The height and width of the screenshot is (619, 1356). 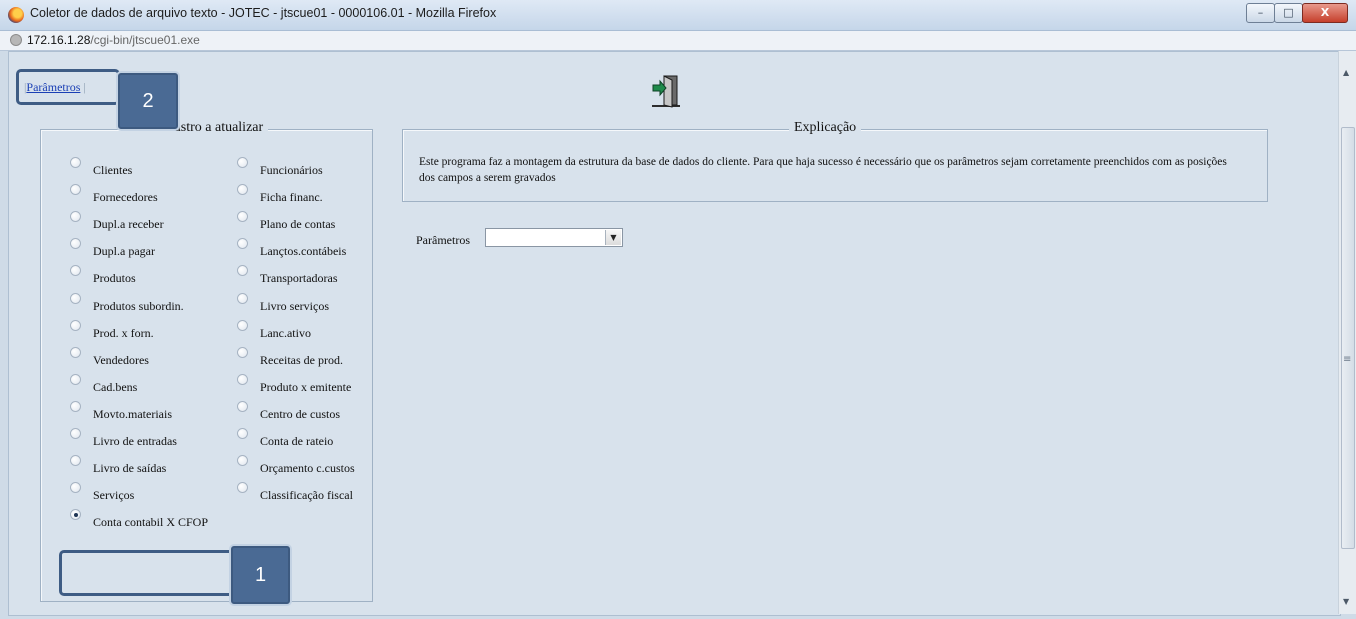 What do you see at coordinates (305, 387) in the screenshot?
I see `option-label: Produto x emitente` at bounding box center [305, 387].